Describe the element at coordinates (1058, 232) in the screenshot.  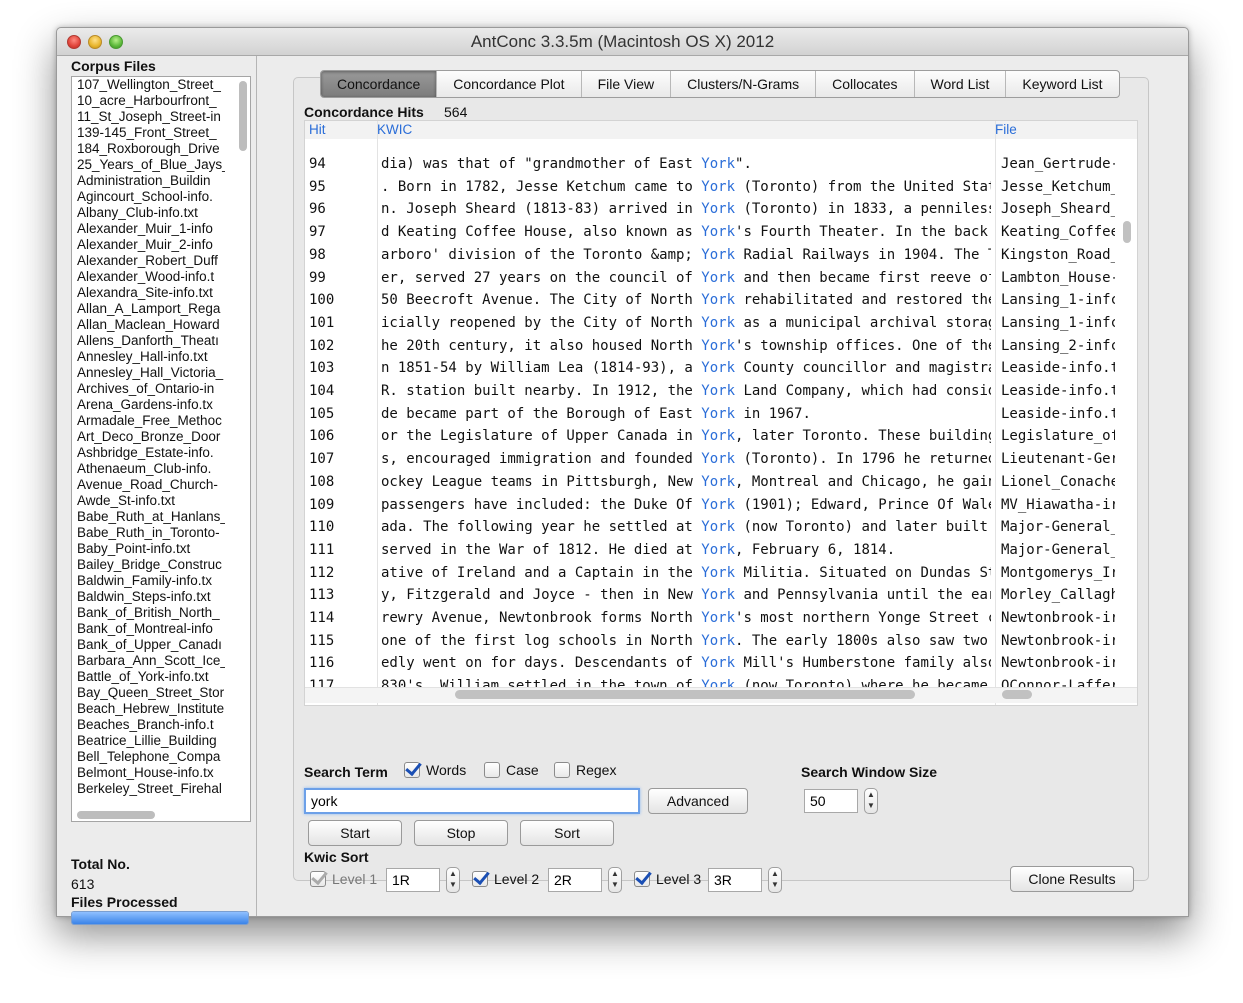
I see `file-name: Keating_Coffee` at that location.